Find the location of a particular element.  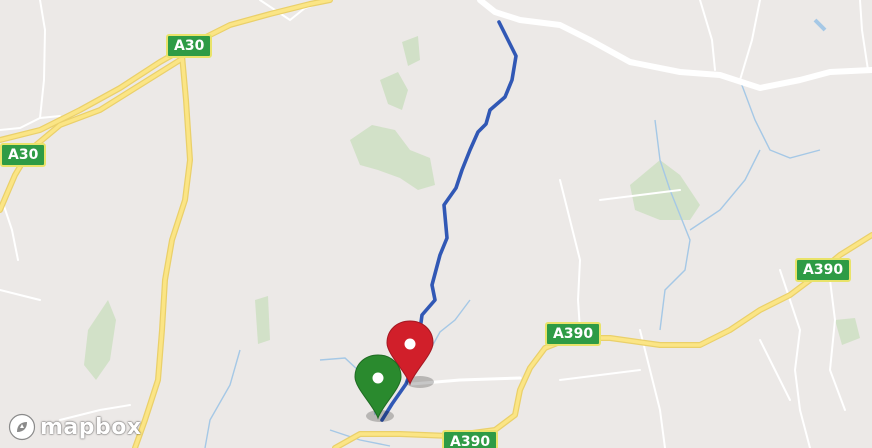

b-road is located at coordinates (674, 45).